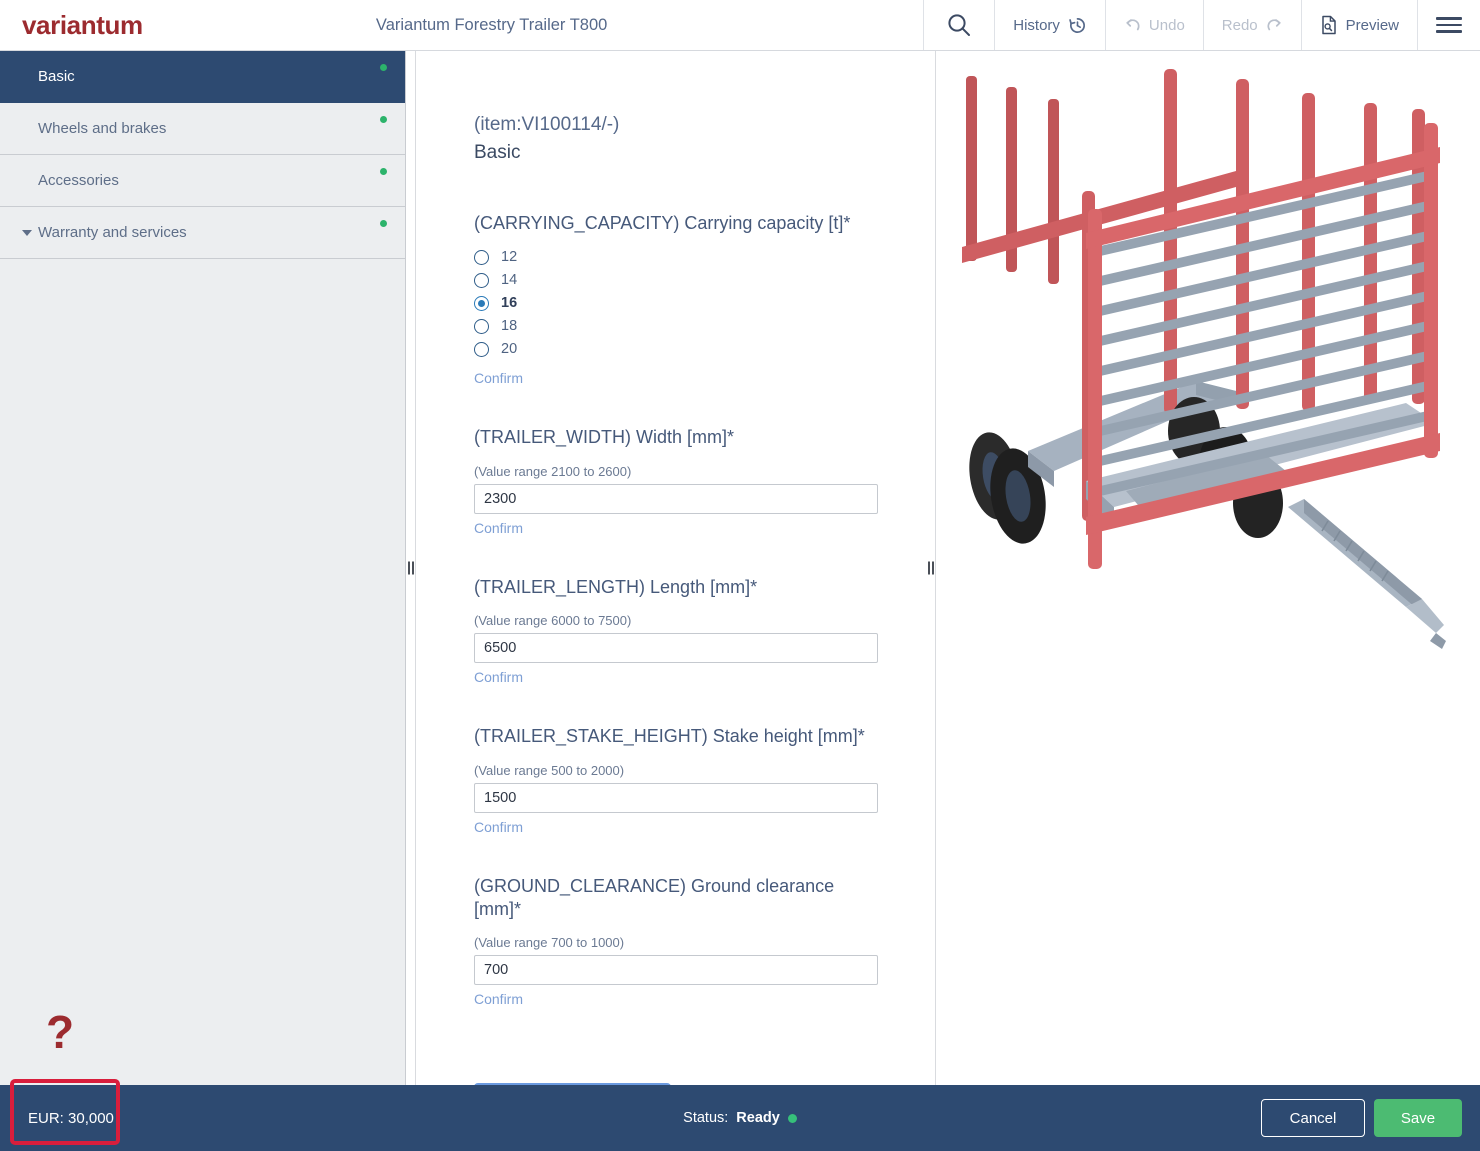 The image size is (1480, 1151). Describe the element at coordinates (509, 280) in the screenshot. I see `radio-label: 14` at that location.